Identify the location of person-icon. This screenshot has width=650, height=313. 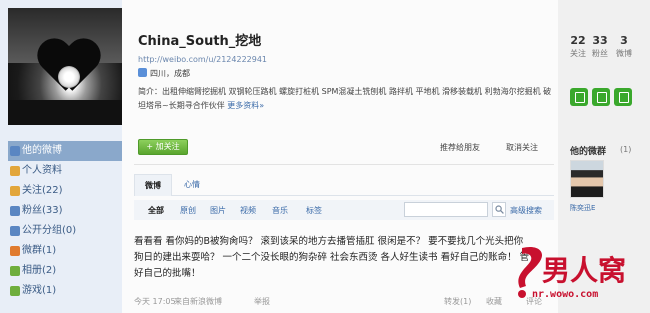
(15, 171).